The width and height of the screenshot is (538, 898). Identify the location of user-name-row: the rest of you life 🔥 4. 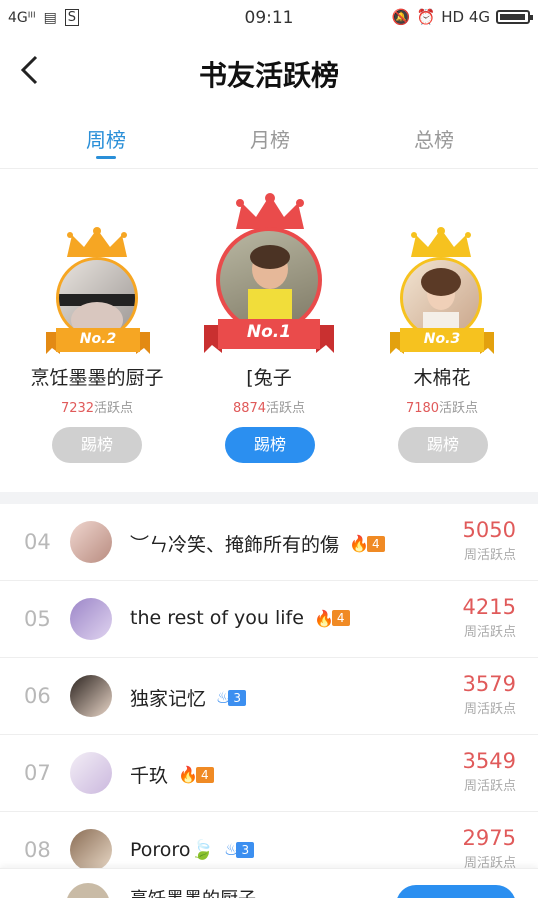
(240, 618).